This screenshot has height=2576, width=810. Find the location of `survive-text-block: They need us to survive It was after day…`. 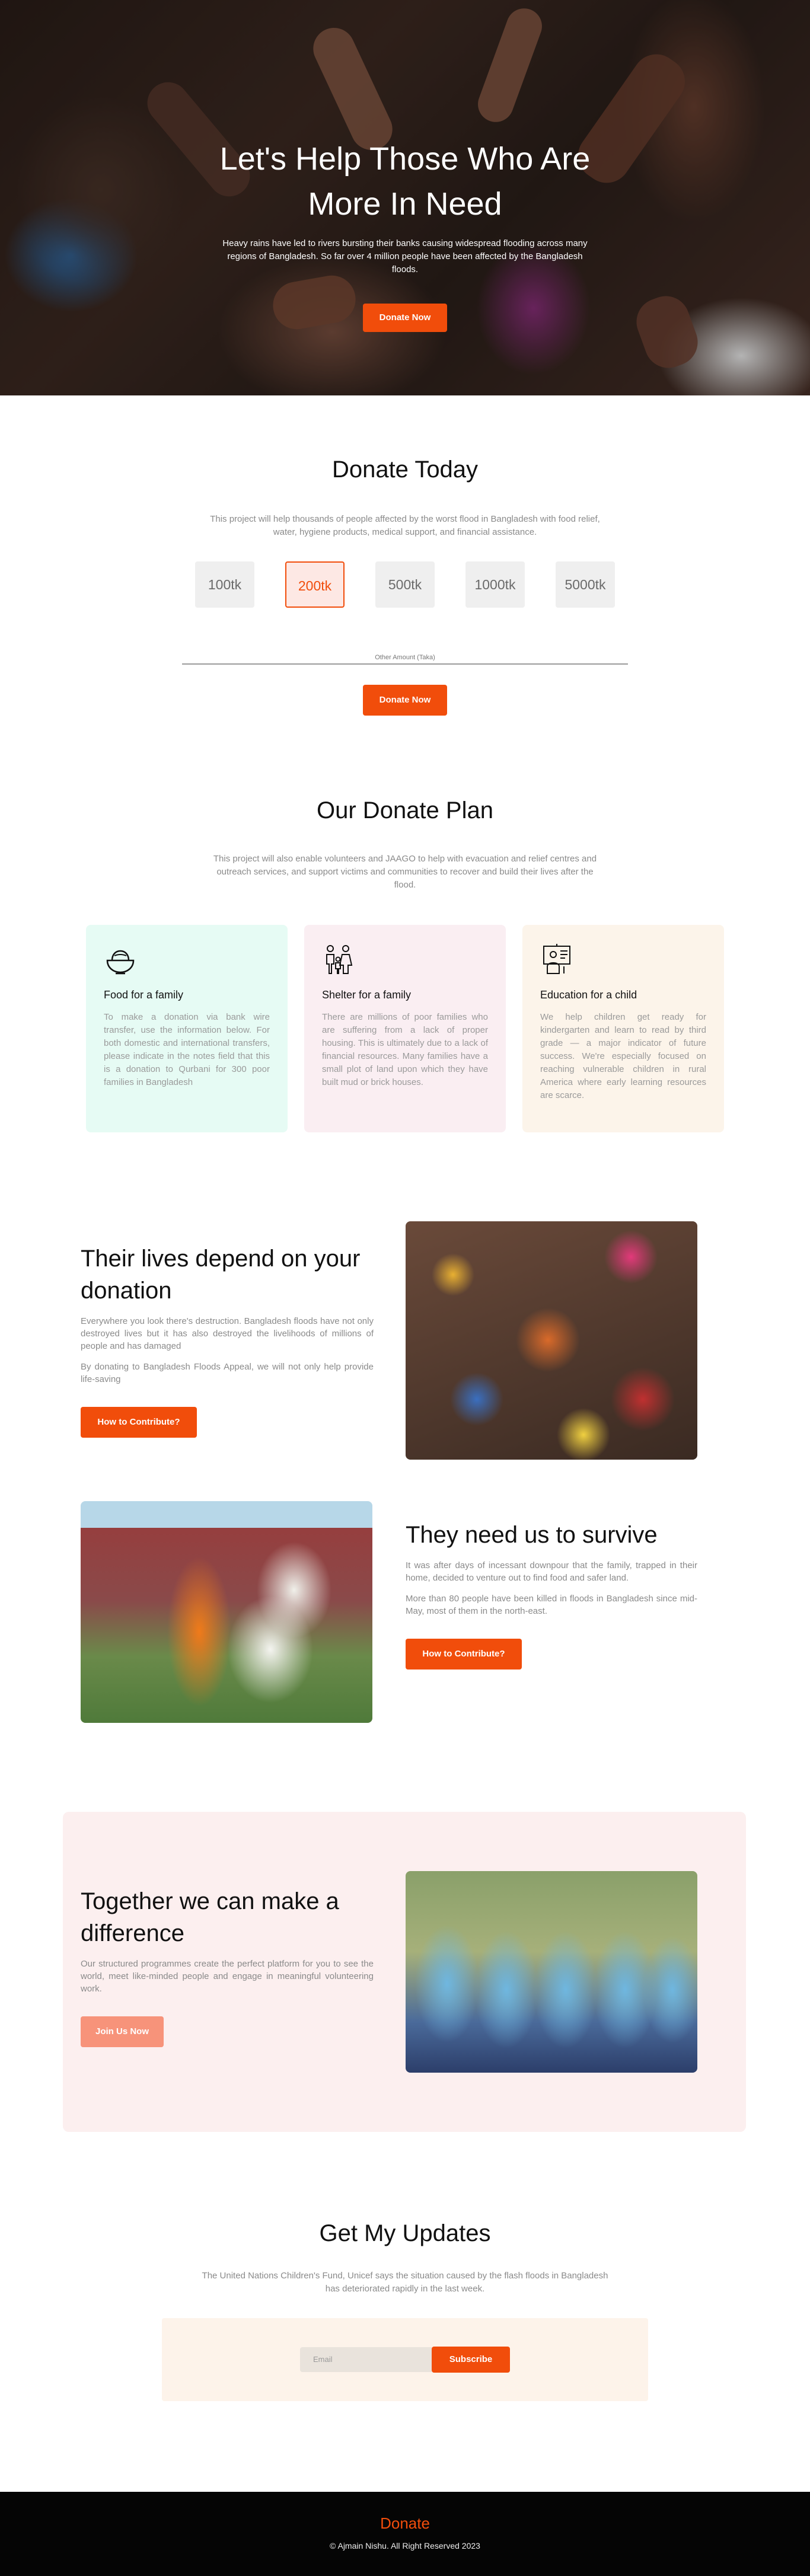

survive-text-block: They need us to survive It was after day… is located at coordinates (551, 1594).